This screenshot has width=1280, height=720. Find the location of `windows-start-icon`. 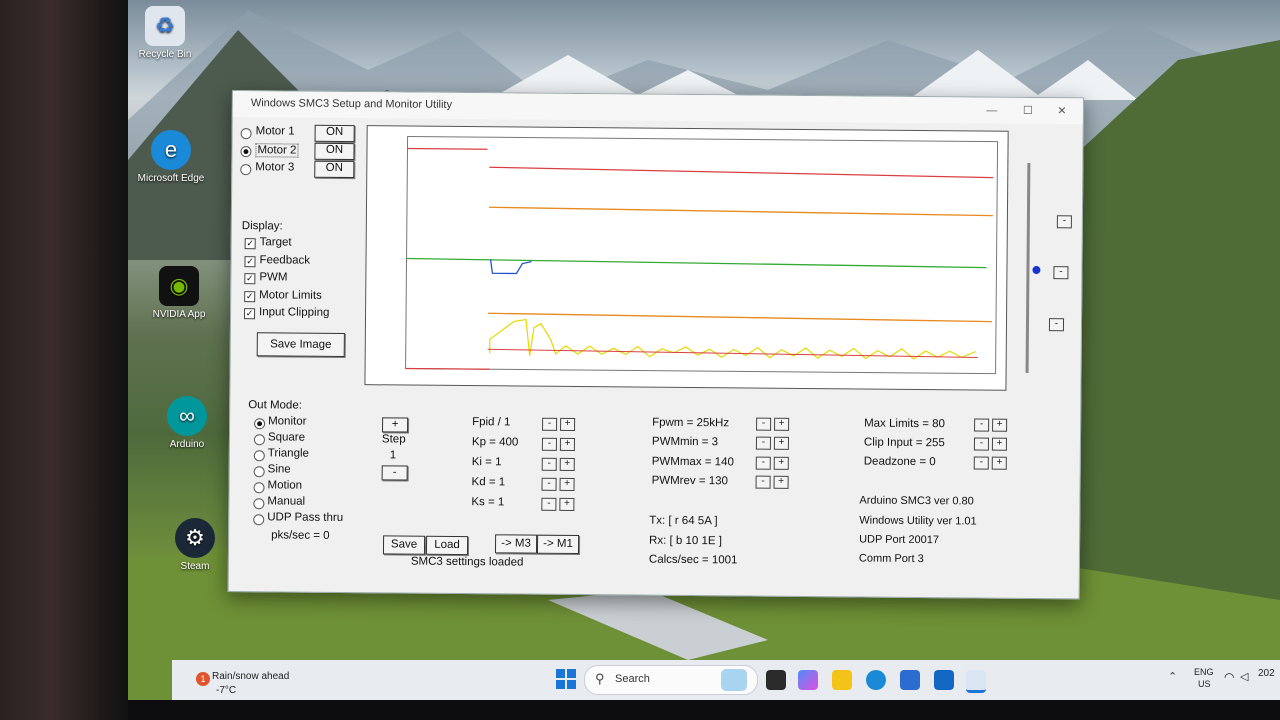

windows-start-icon is located at coordinates (566, 679).